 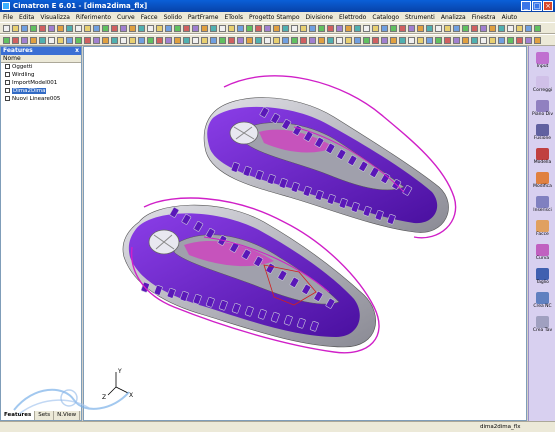 I want to click on tool-input: Input, so click(x=542, y=63).